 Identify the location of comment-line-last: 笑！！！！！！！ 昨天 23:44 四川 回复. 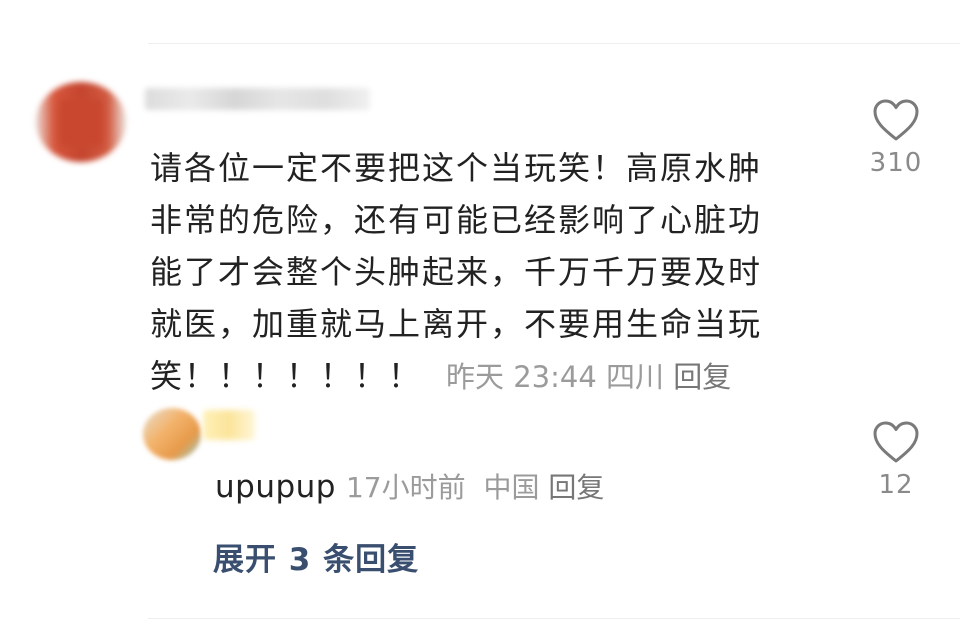
(490, 376).